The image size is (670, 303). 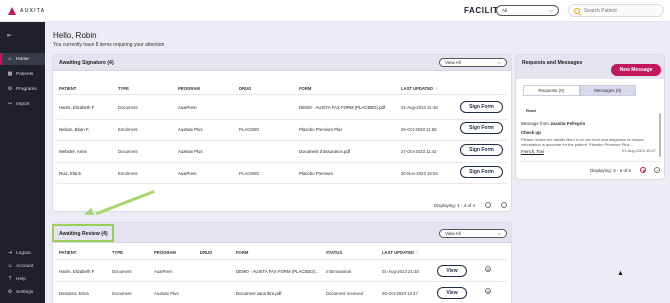 What do you see at coordinates (324, 151) in the screenshot?
I see `form-link: Document d'assurance.pdf` at bounding box center [324, 151].